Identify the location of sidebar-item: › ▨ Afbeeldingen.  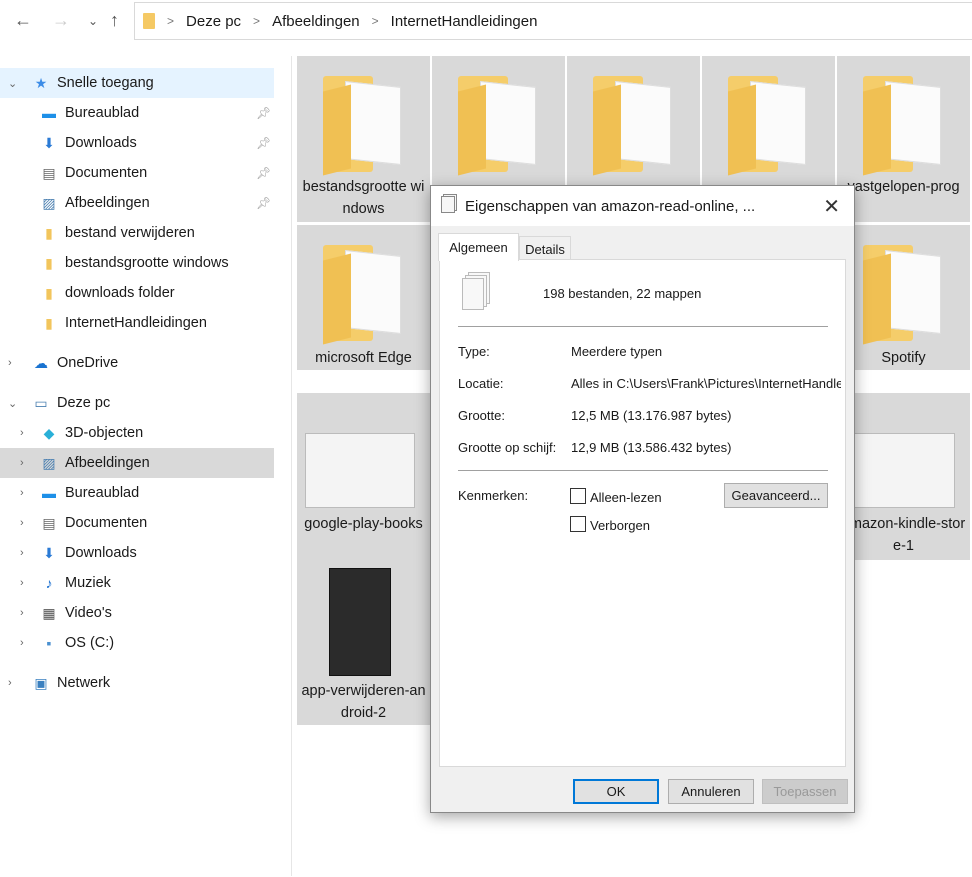
(137, 463).